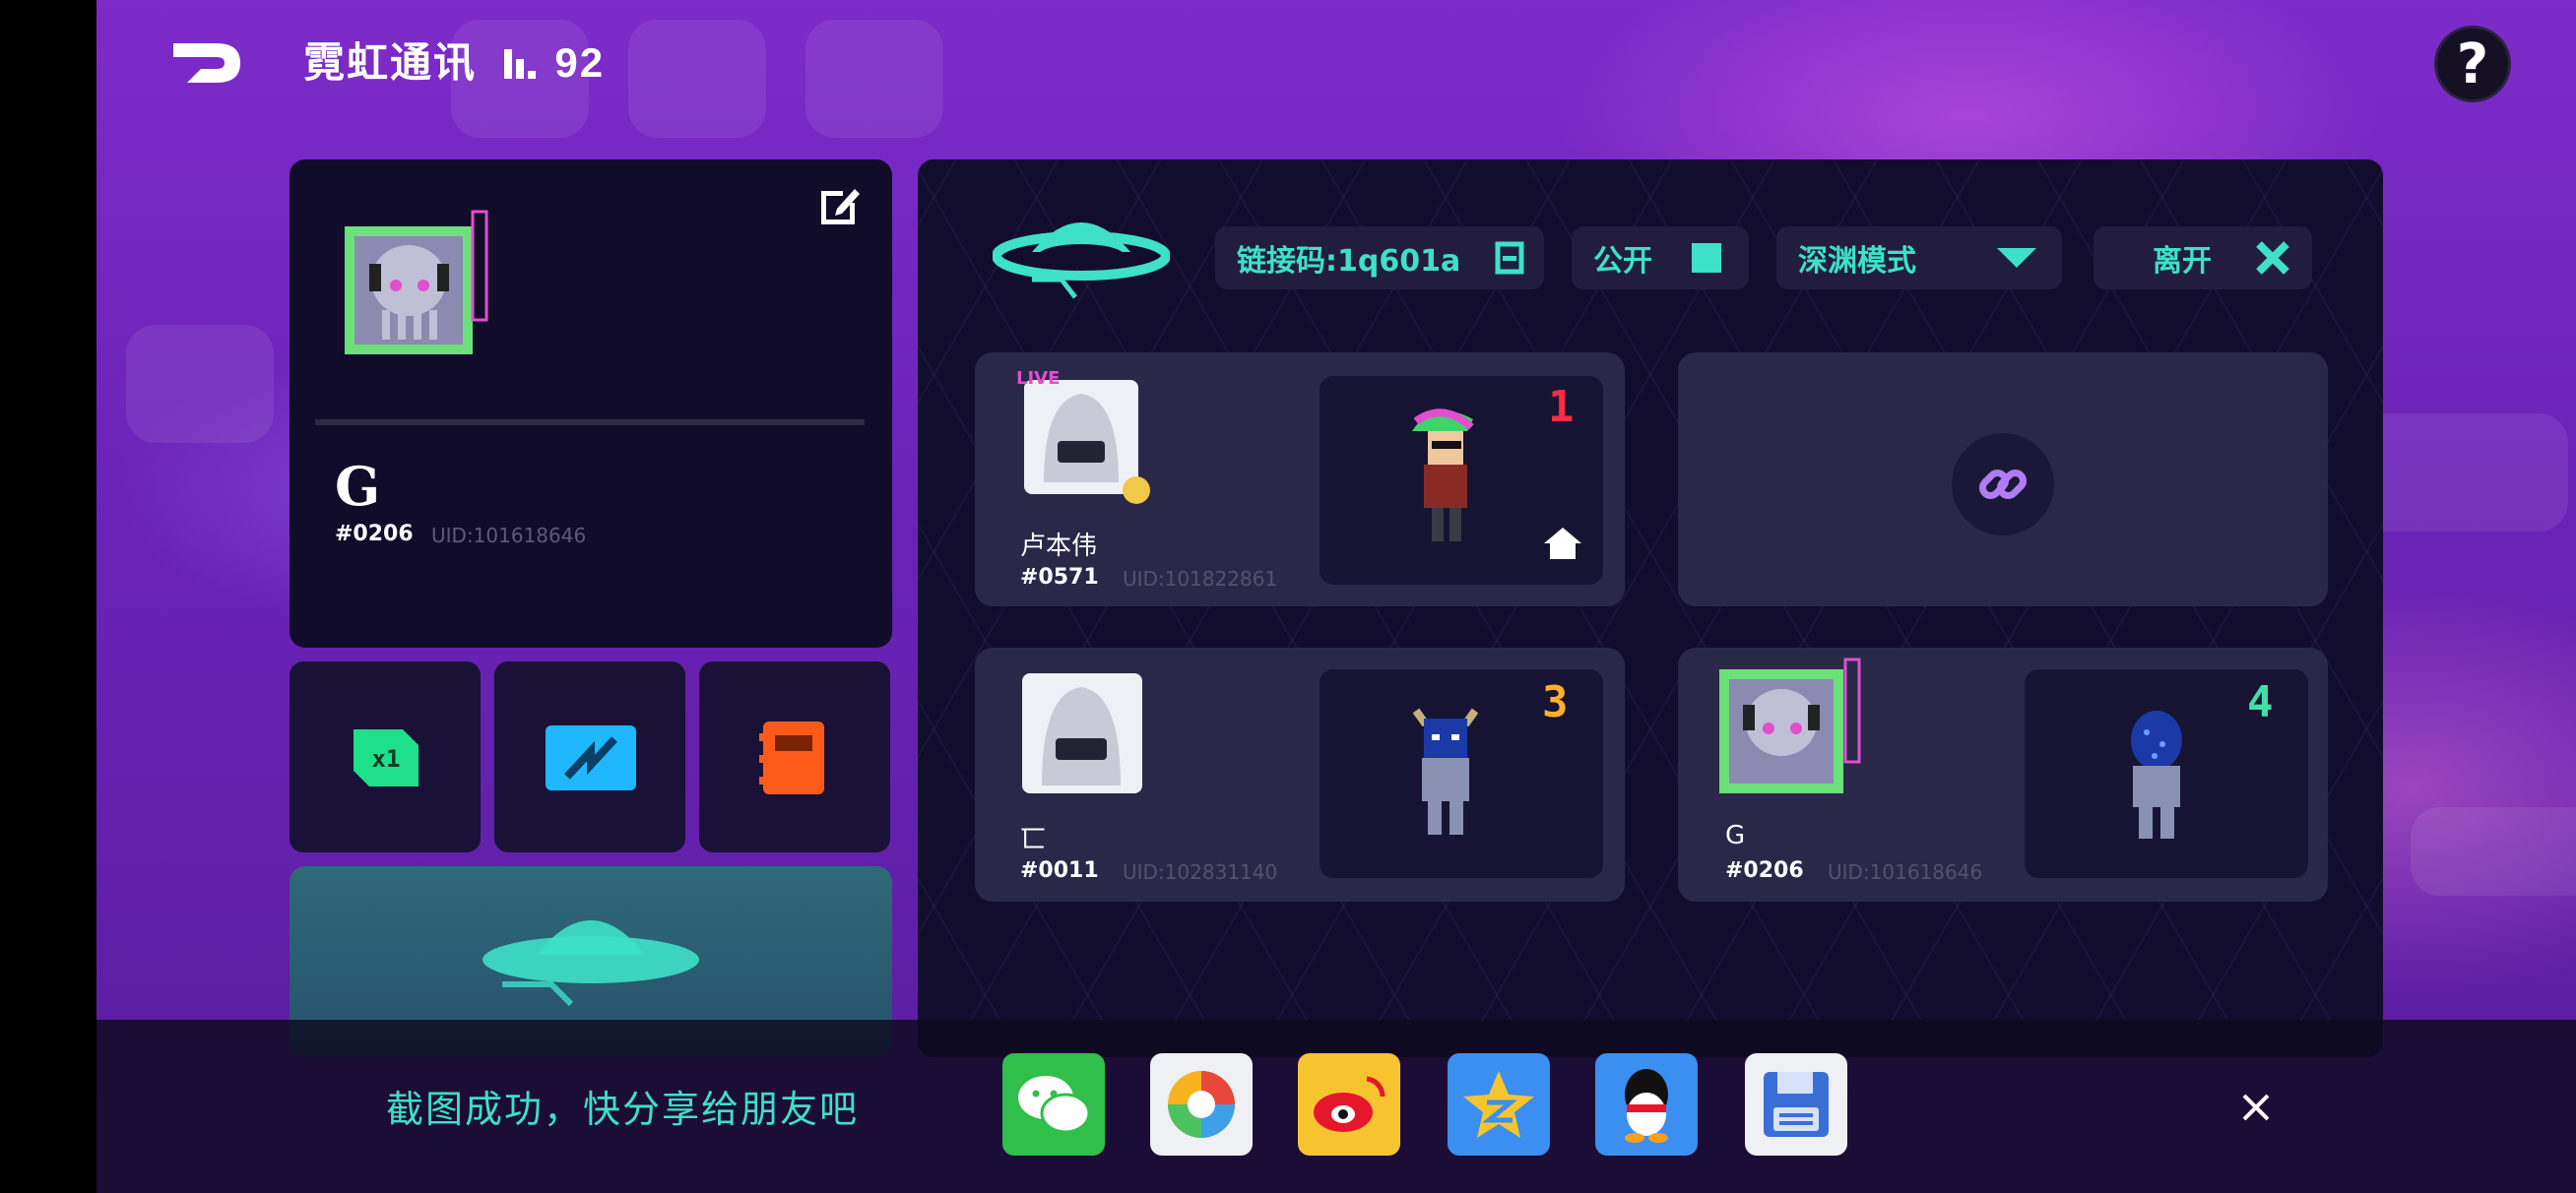 The height and width of the screenshot is (1193, 2576). I want to click on share-wechat-button, so click(1053, 1104).